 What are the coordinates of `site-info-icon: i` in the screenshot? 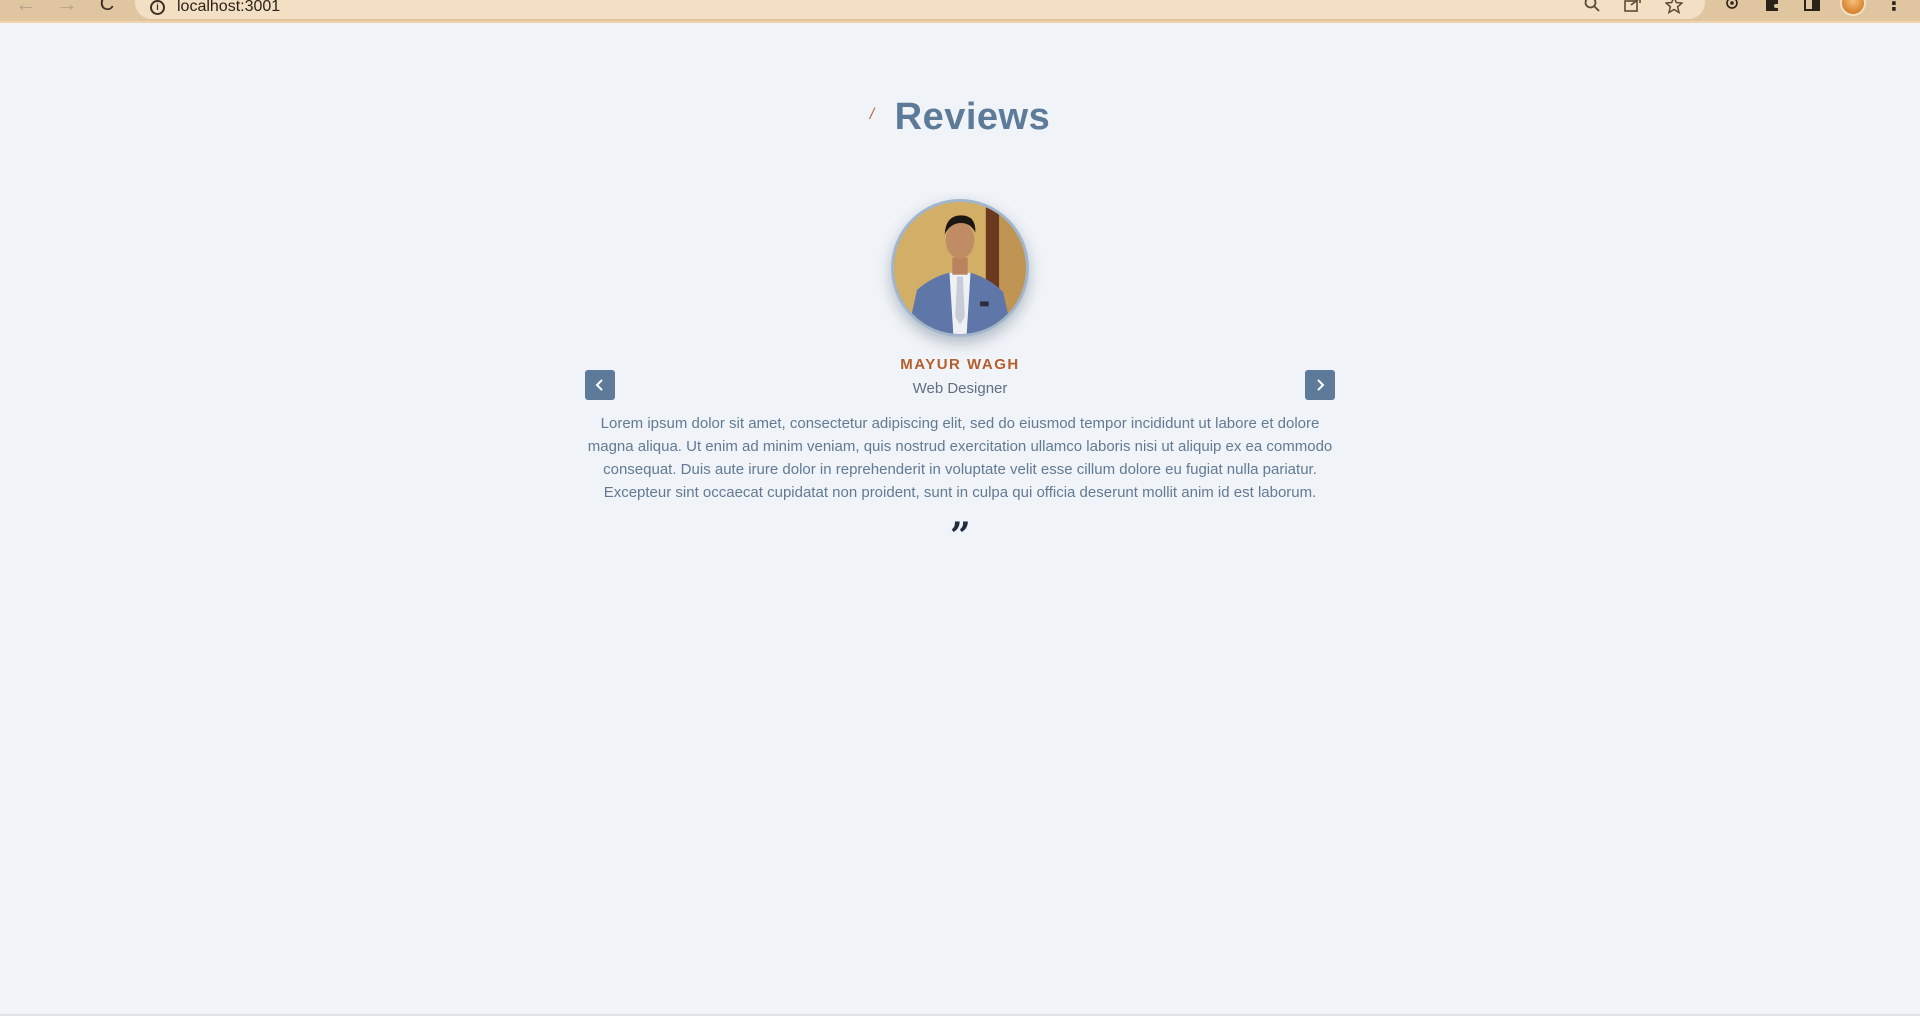 It's located at (157, 7).